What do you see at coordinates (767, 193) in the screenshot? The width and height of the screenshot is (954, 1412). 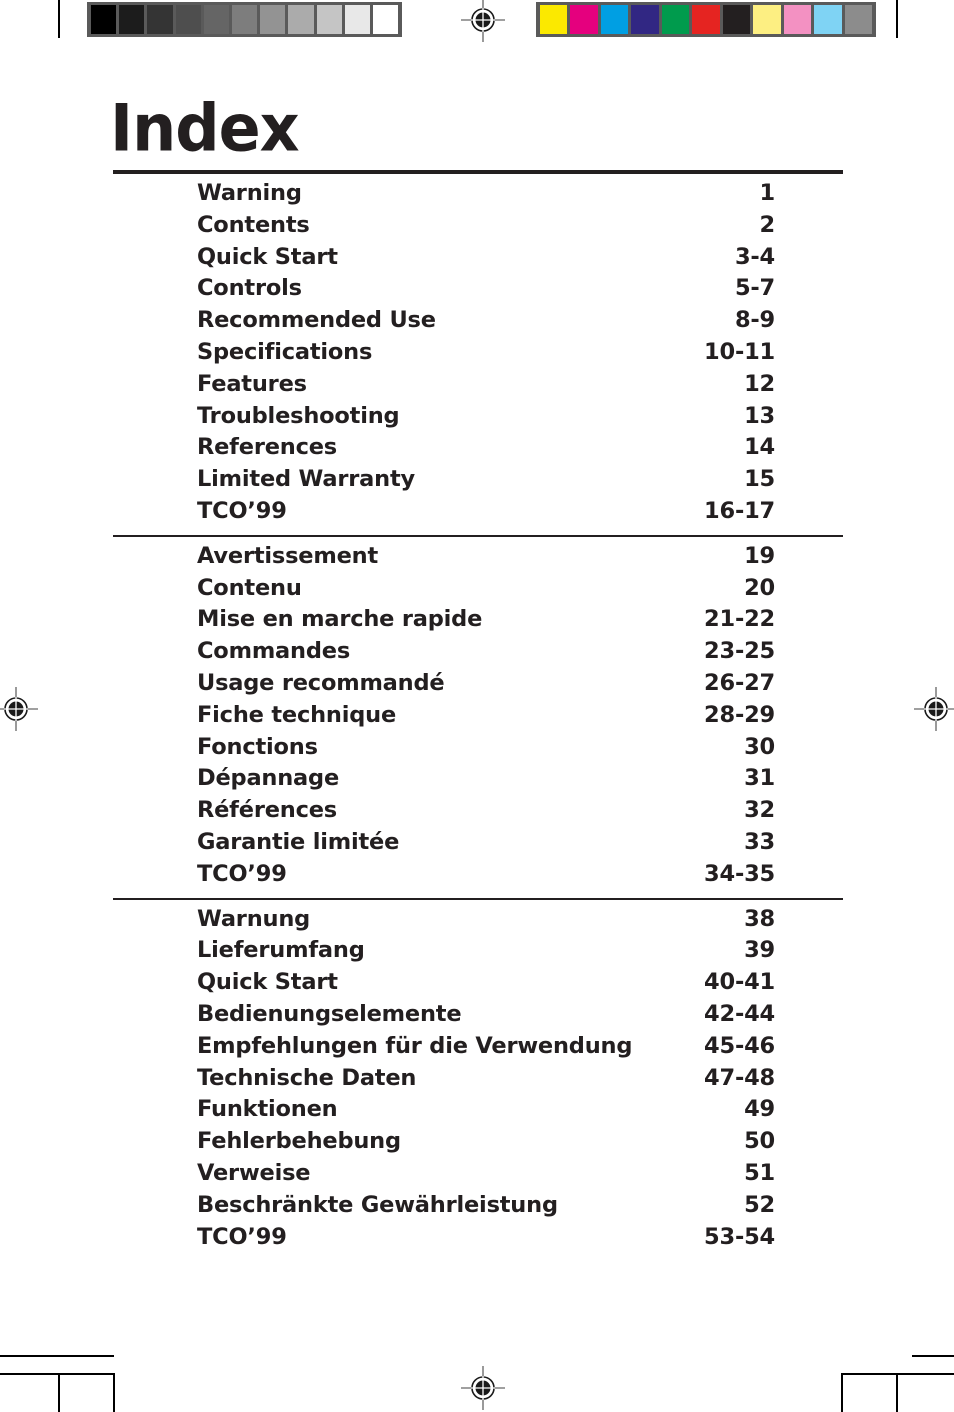 I see `index-entry-pages: 1` at bounding box center [767, 193].